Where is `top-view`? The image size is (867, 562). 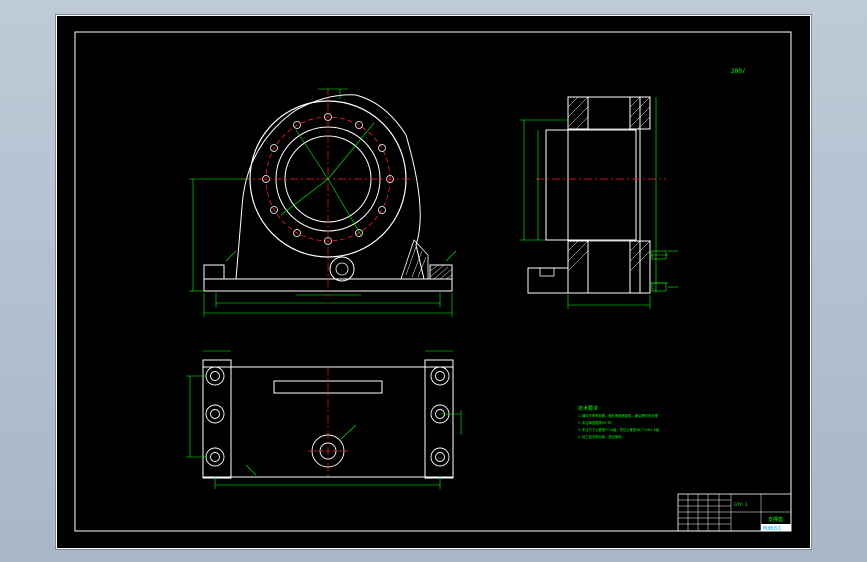 top-view is located at coordinates (324, 419).